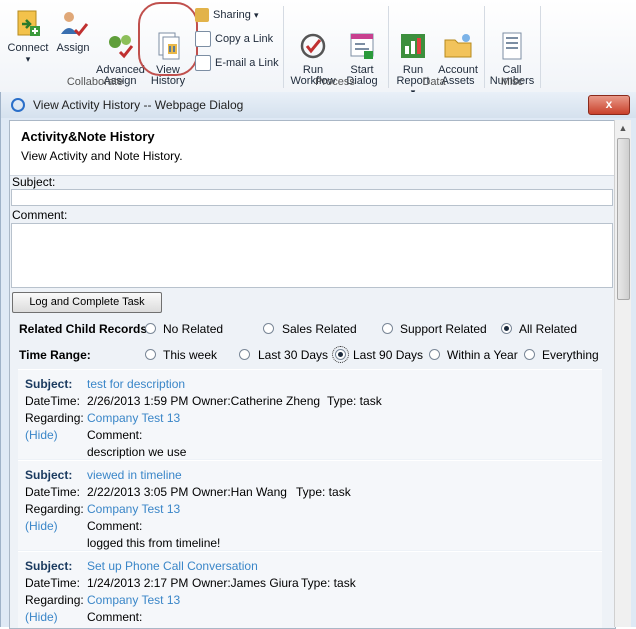  Describe the element at coordinates (387, 328) in the screenshot. I see `radio-support-related` at that location.